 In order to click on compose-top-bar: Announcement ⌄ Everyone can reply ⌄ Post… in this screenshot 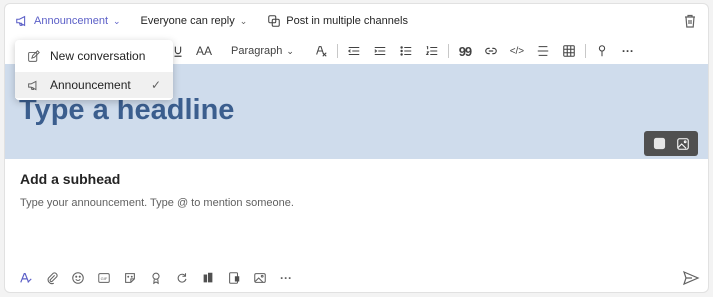, I will do `click(356, 21)`.